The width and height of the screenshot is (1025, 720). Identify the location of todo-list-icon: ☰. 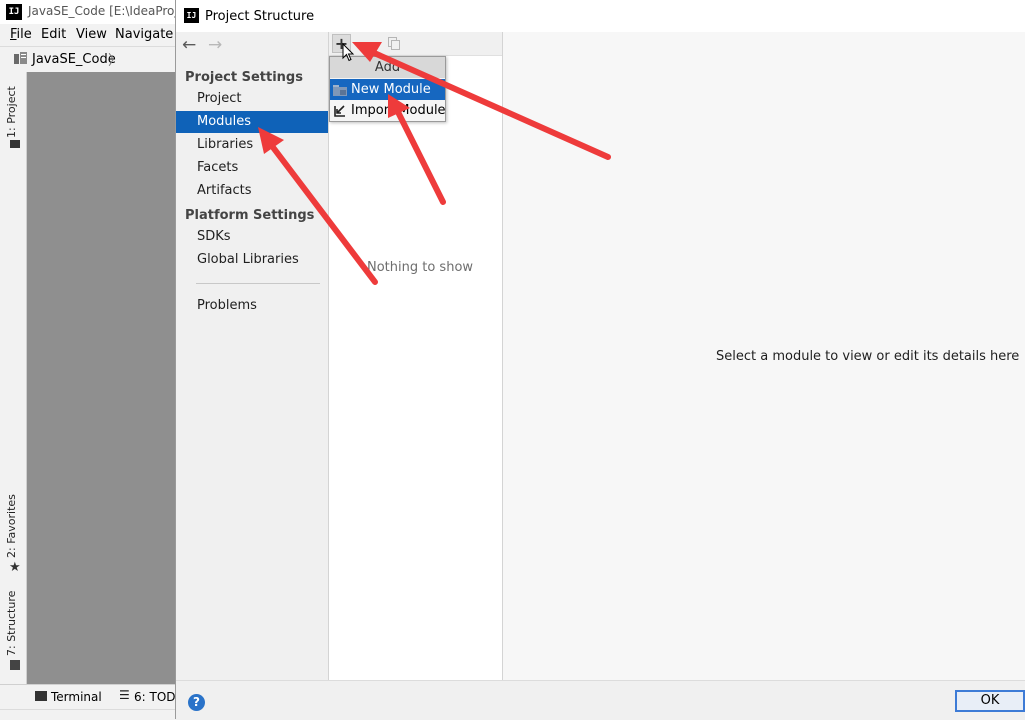
(124, 695).